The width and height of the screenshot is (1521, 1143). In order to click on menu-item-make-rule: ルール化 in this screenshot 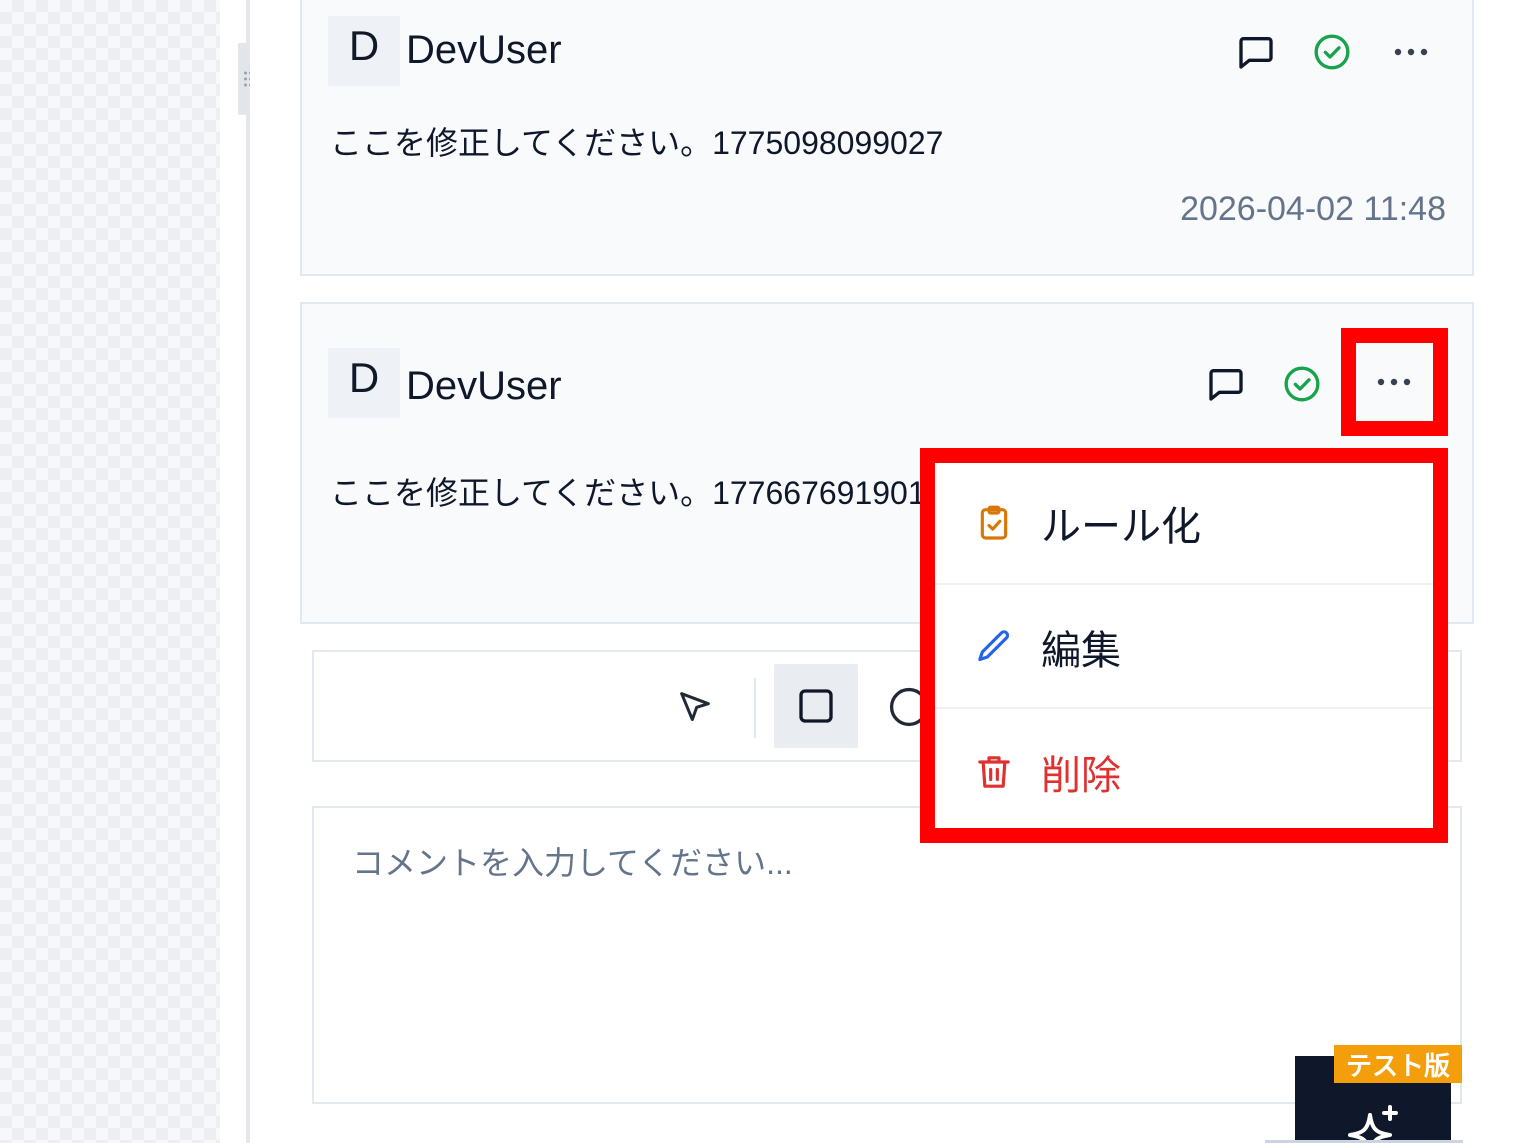, I will do `click(1184, 524)`.